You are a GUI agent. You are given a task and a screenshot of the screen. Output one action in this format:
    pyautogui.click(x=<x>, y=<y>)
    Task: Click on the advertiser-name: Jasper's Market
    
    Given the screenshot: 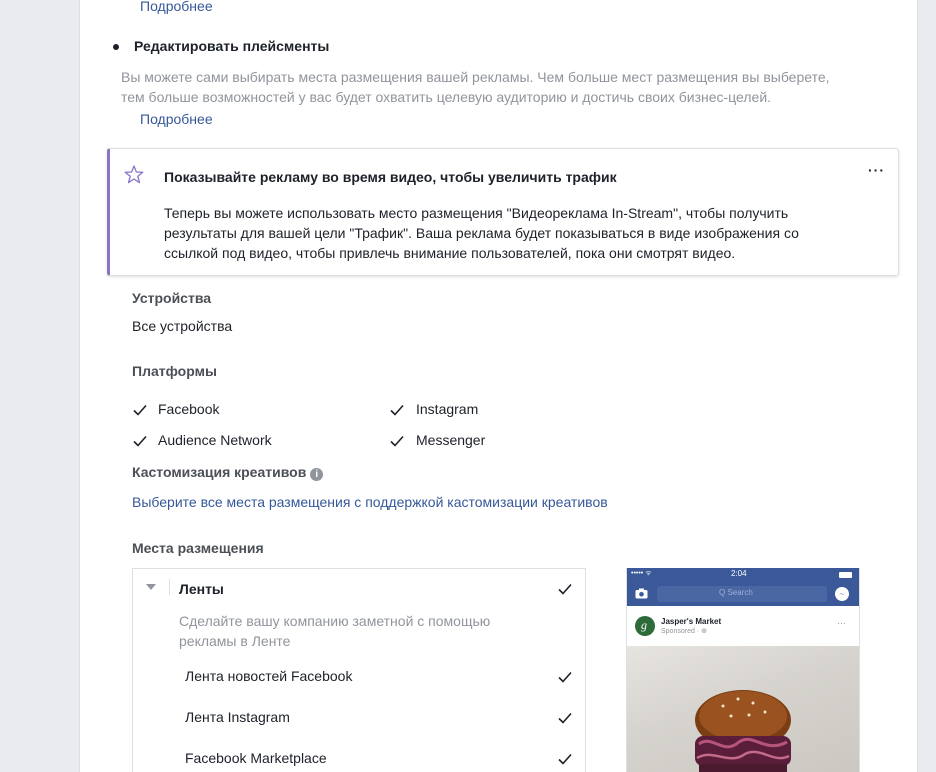 What is the action you would take?
    pyautogui.click(x=691, y=621)
    